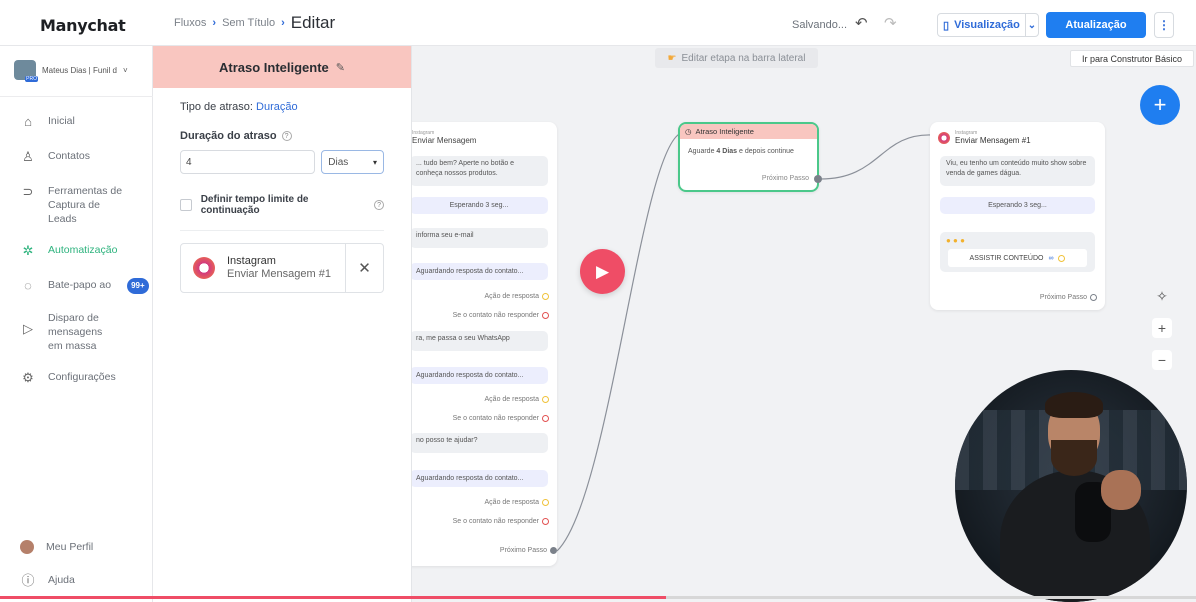 The width and height of the screenshot is (1196, 602). I want to click on add-node-button: +, so click(1160, 105).